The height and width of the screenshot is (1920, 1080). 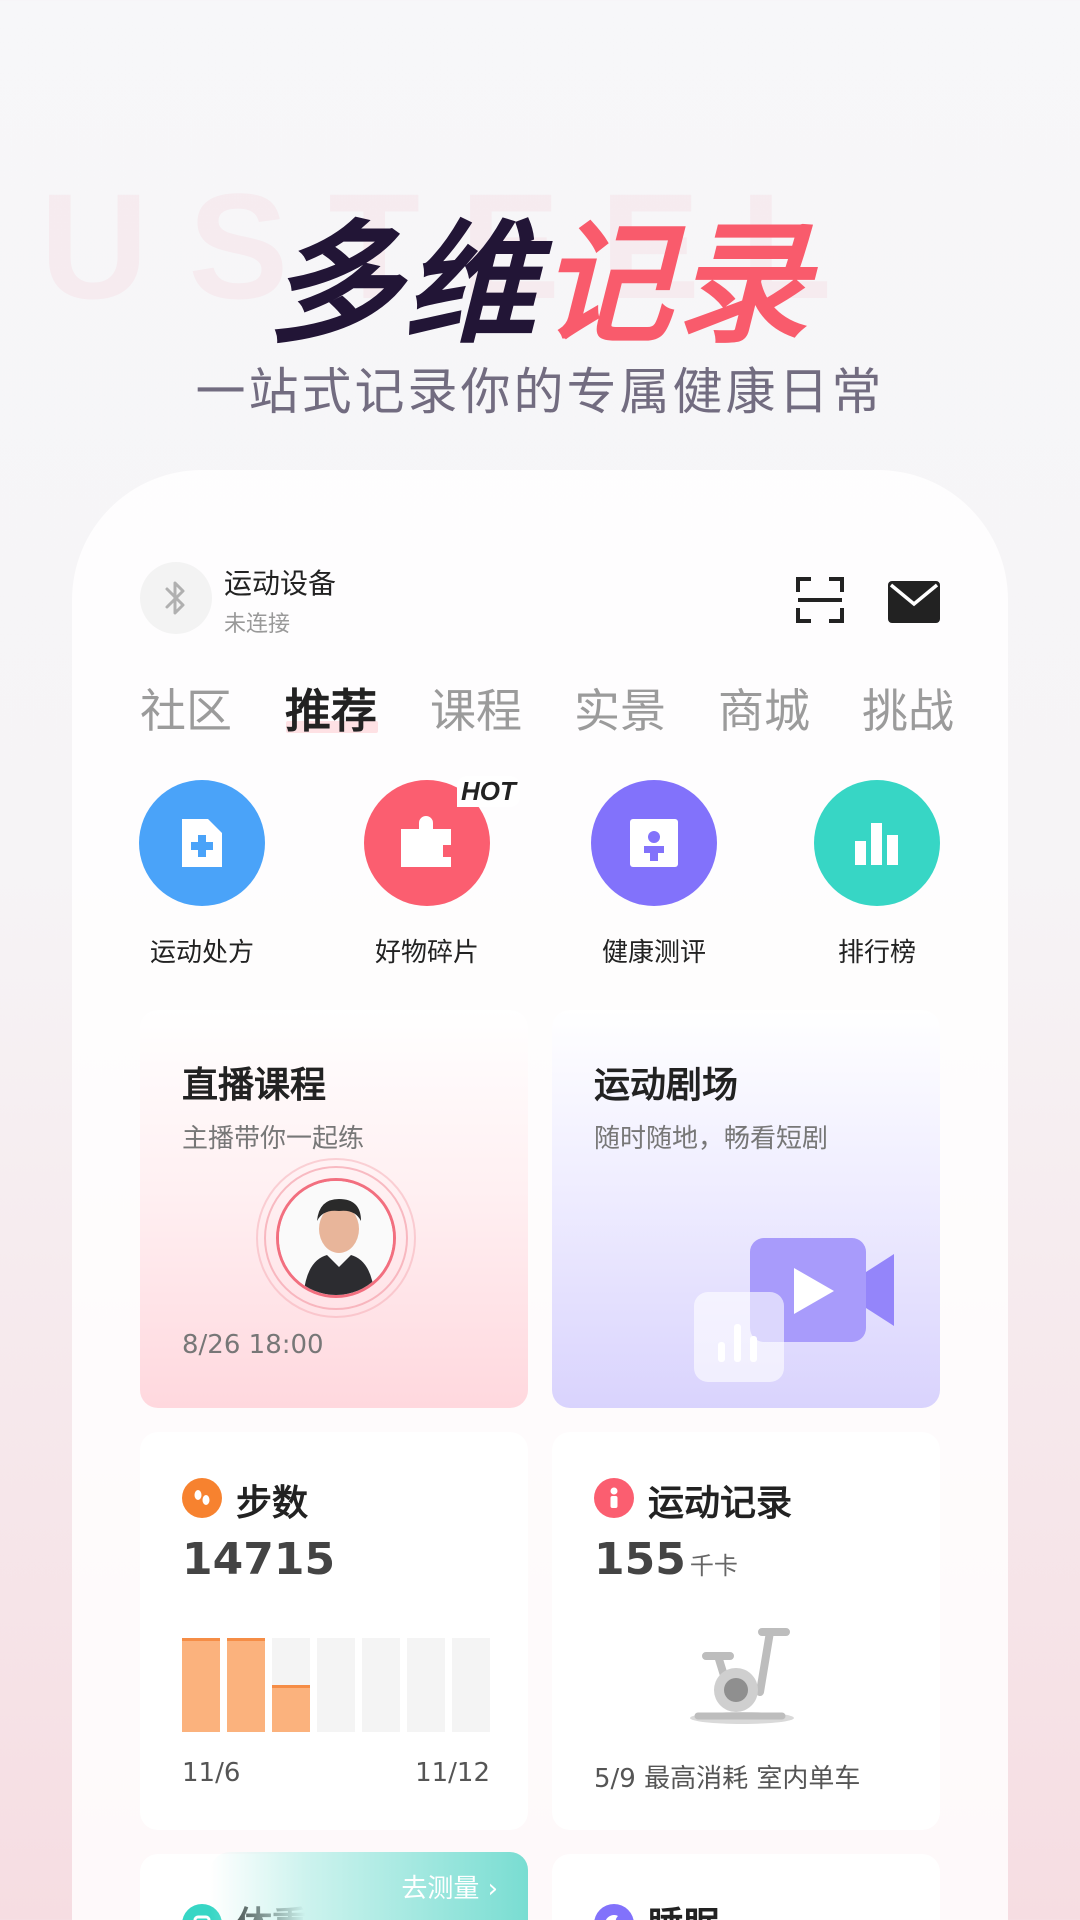 I want to click on quick-action-leaderboard: 排行榜, so click(x=877, y=874).